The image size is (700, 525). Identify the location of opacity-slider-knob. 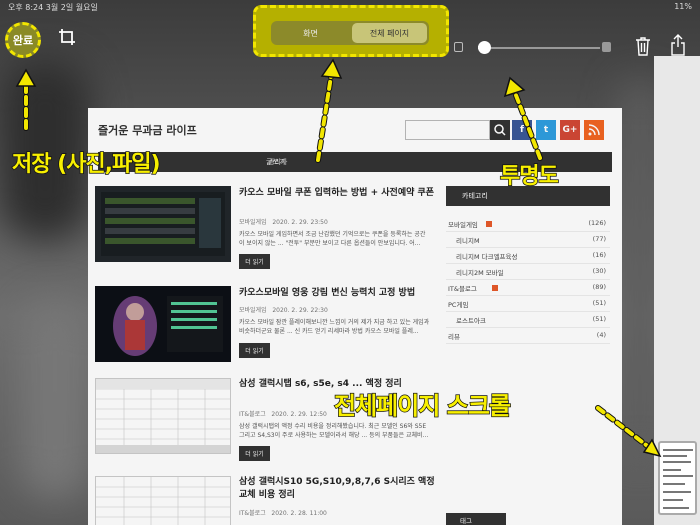
(485, 47).